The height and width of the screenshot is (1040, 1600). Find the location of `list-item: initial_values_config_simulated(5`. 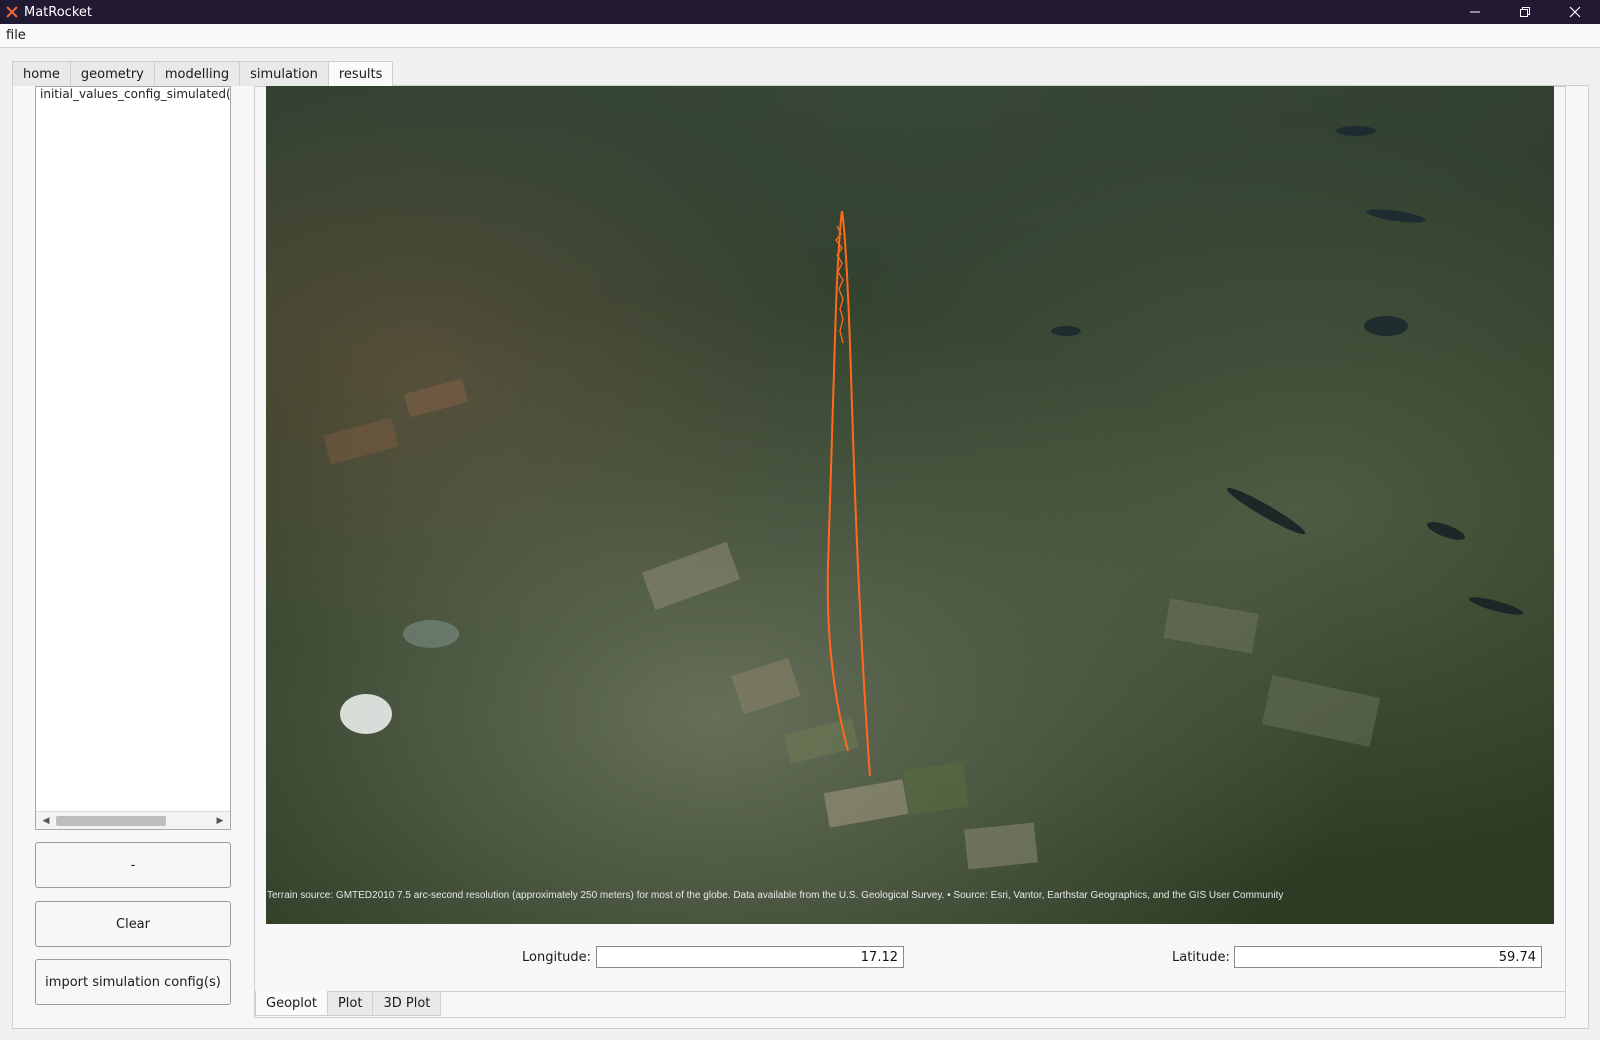

list-item: initial_values_config_simulated(5 is located at coordinates (133, 94).